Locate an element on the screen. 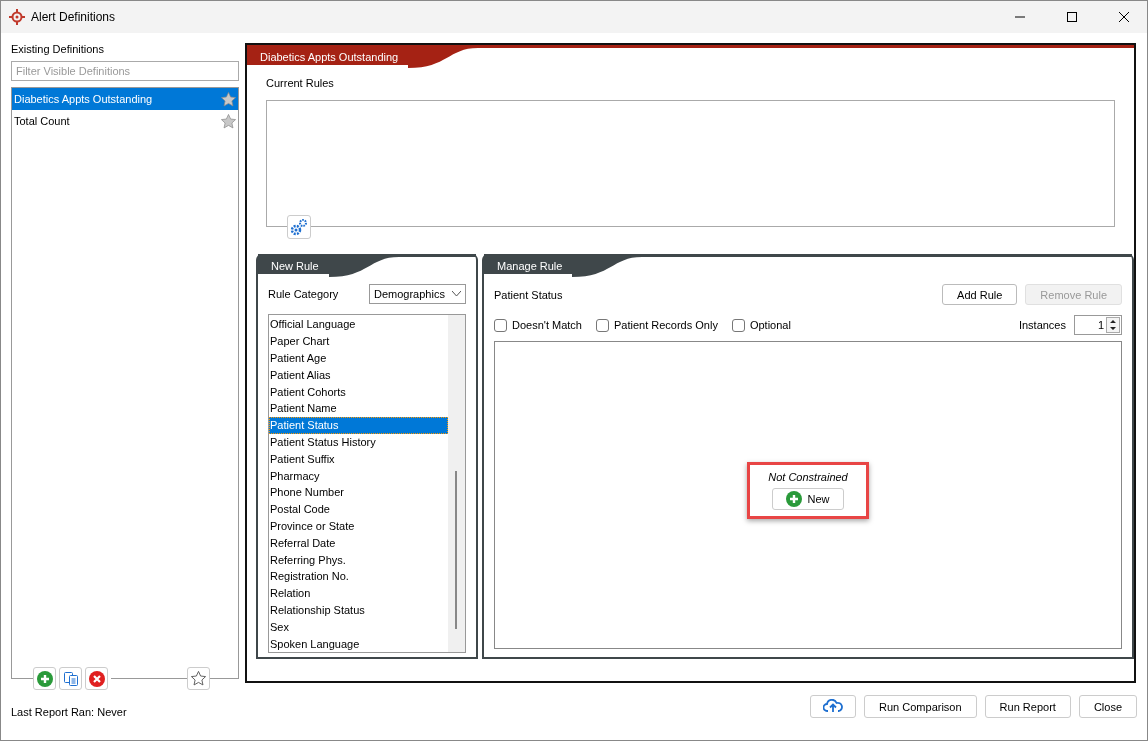  delete-button is located at coordinates (96, 678).